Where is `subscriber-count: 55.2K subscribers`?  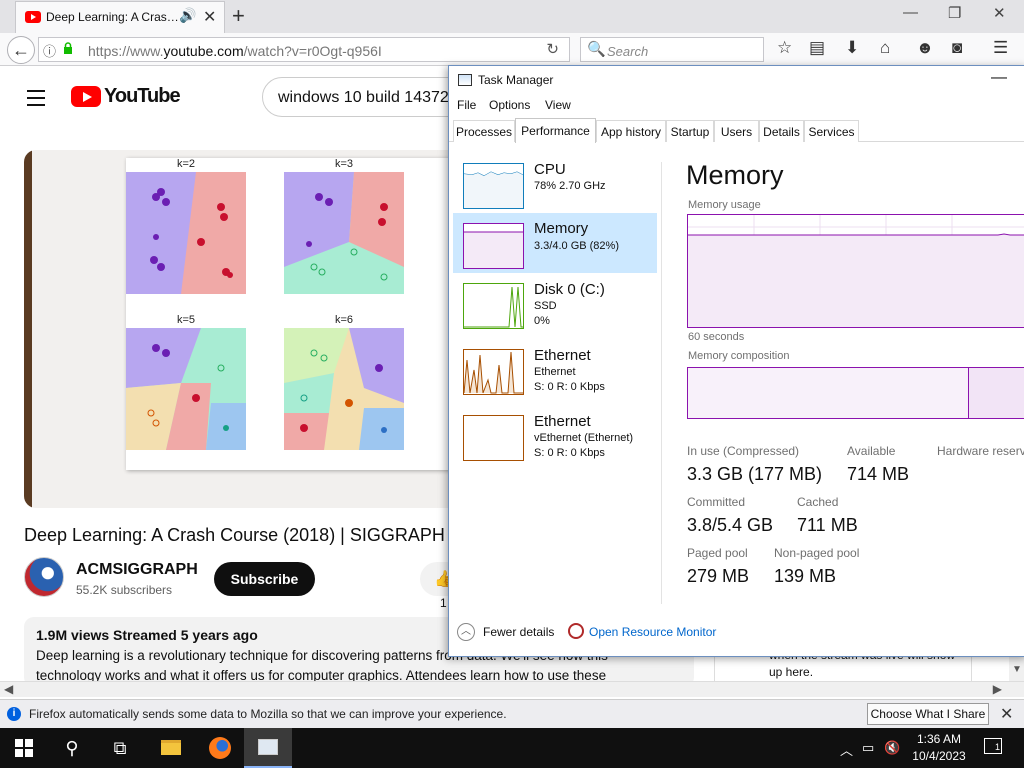 subscriber-count: 55.2K subscribers is located at coordinates (124, 590).